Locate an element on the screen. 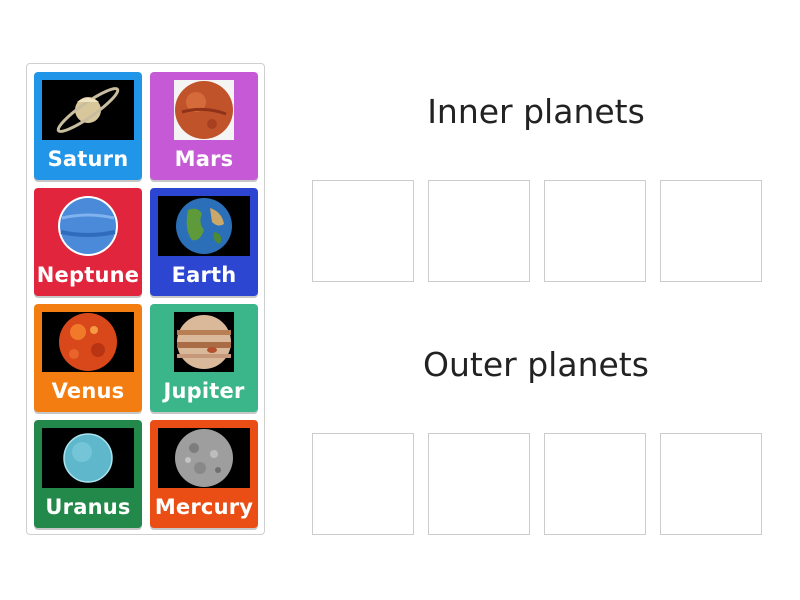  card-label: Neptune is located at coordinates (88, 275).